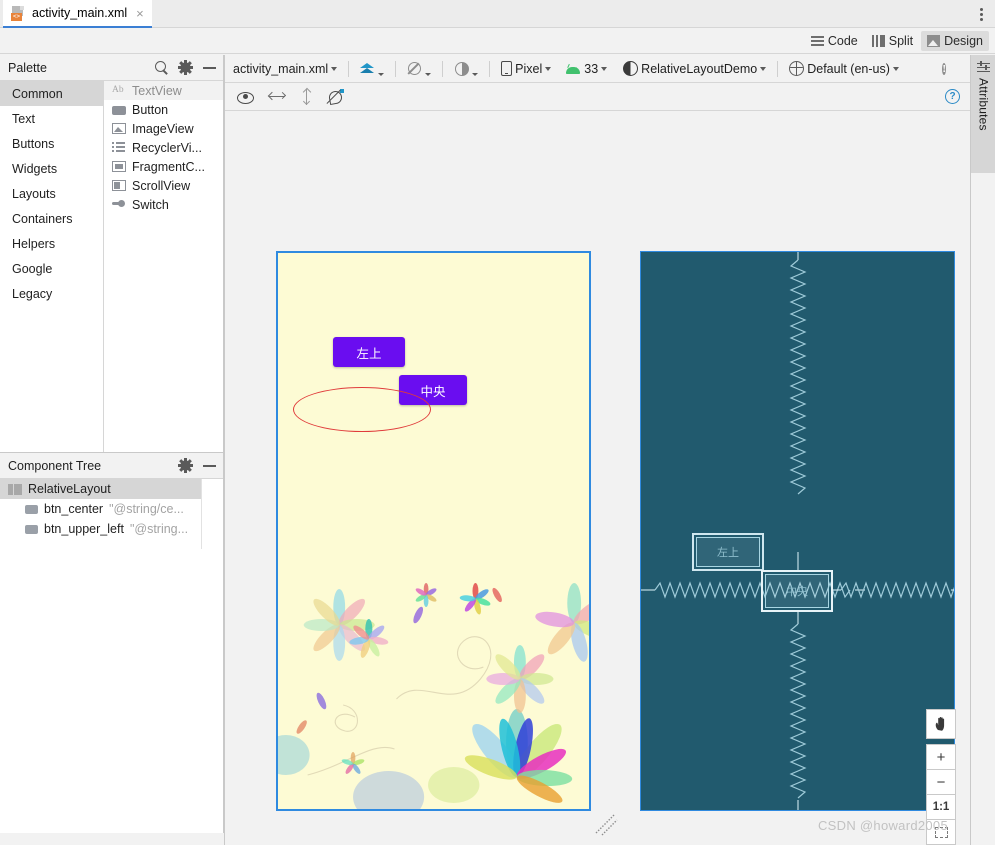 The width and height of the screenshot is (995, 845). What do you see at coordinates (944, 69) in the screenshot?
I see `warning-icon: !` at bounding box center [944, 69].